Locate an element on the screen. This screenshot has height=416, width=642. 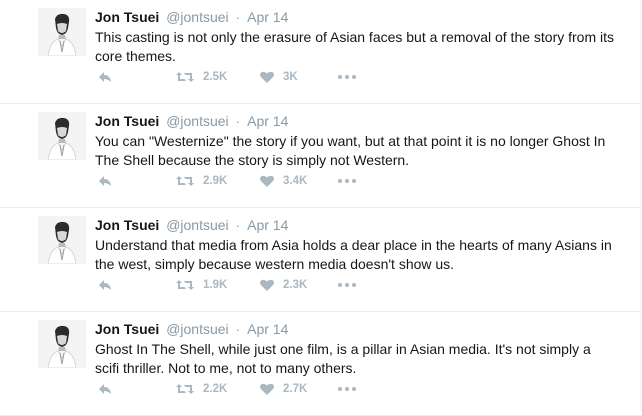
like-count: 3K is located at coordinates (290, 77).